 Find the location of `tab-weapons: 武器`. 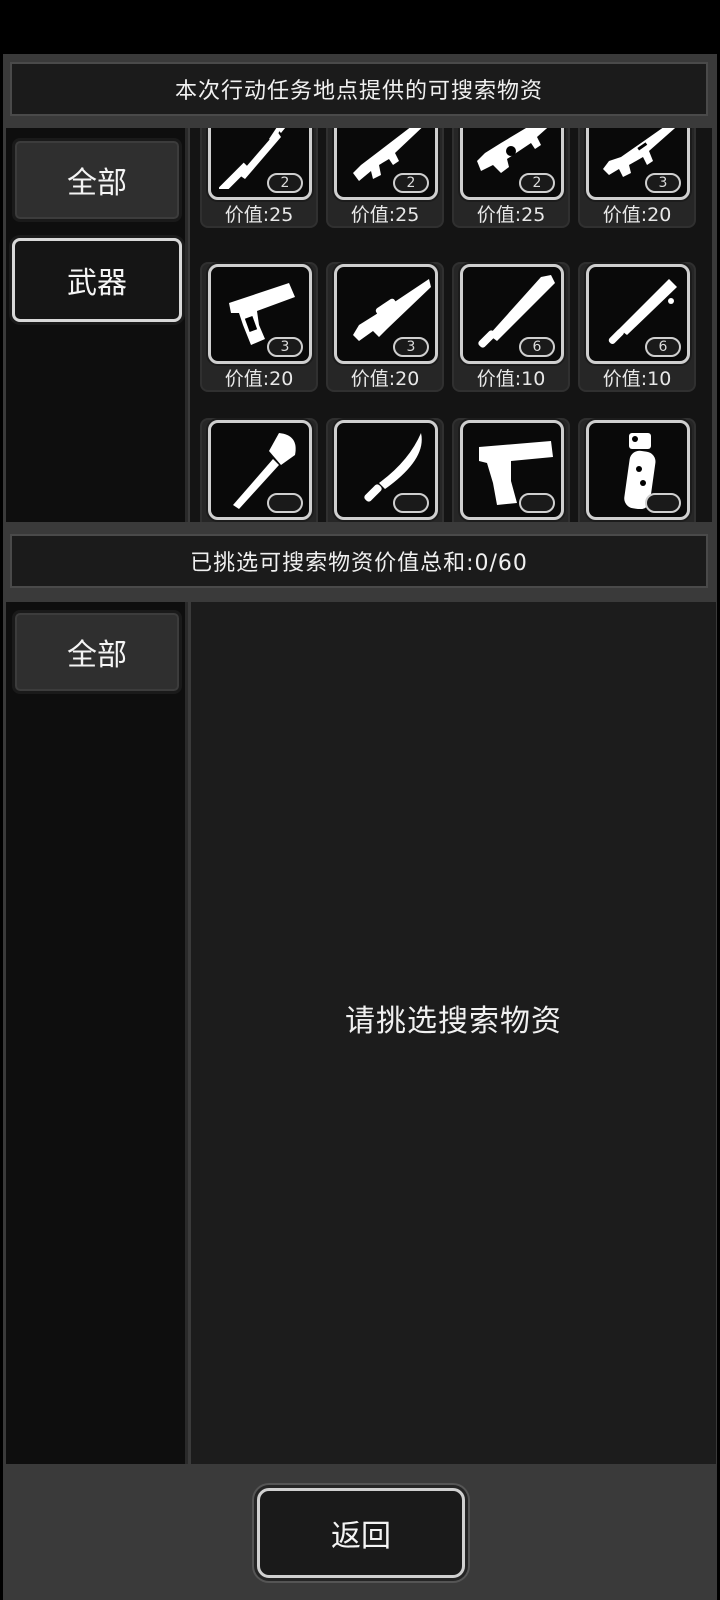

tab-weapons: 武器 is located at coordinates (97, 280).